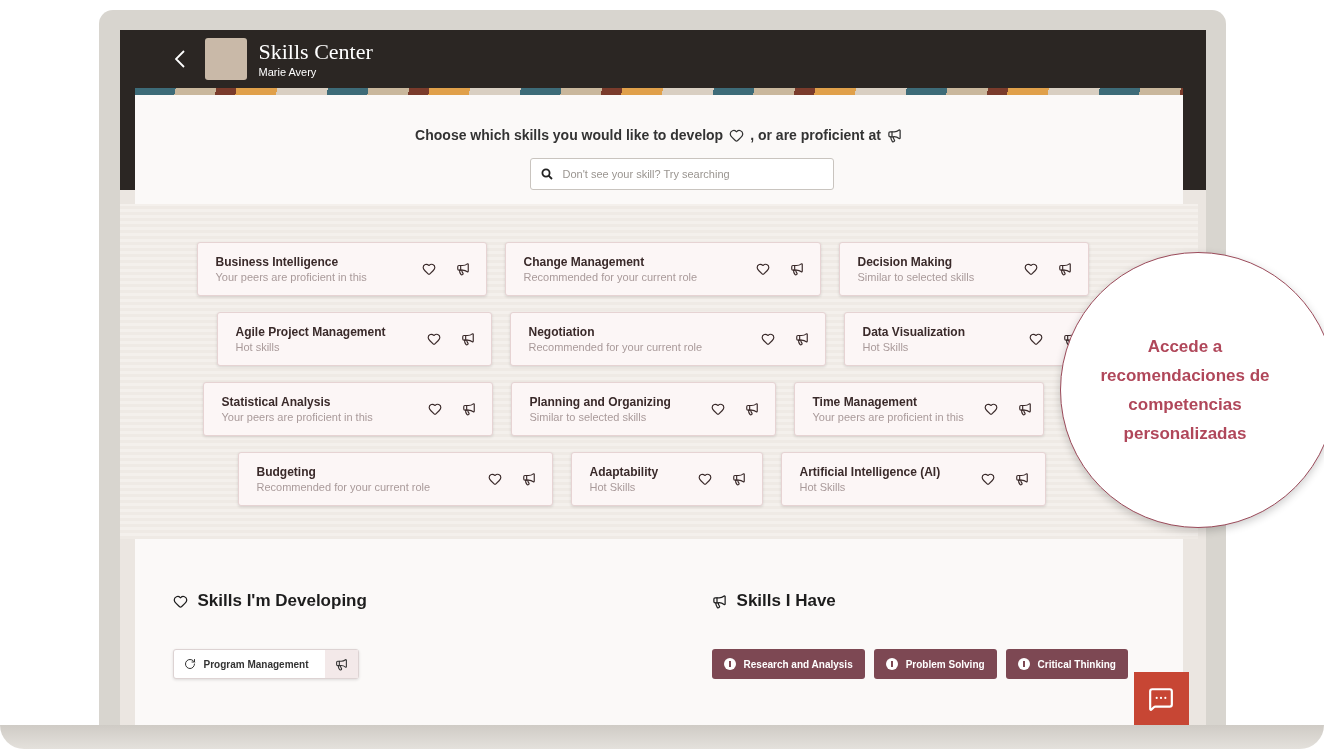 The image size is (1324, 749). Describe the element at coordinates (265, 664) in the screenshot. I see `developing-skill-chip: Program Management` at that location.